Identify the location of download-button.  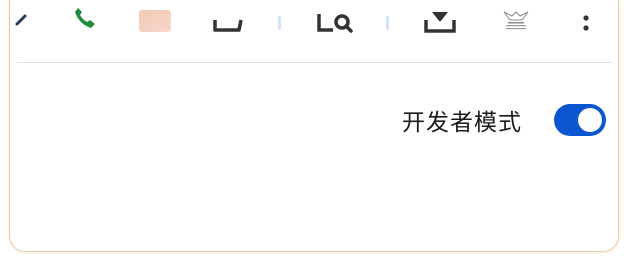
(440, 19).